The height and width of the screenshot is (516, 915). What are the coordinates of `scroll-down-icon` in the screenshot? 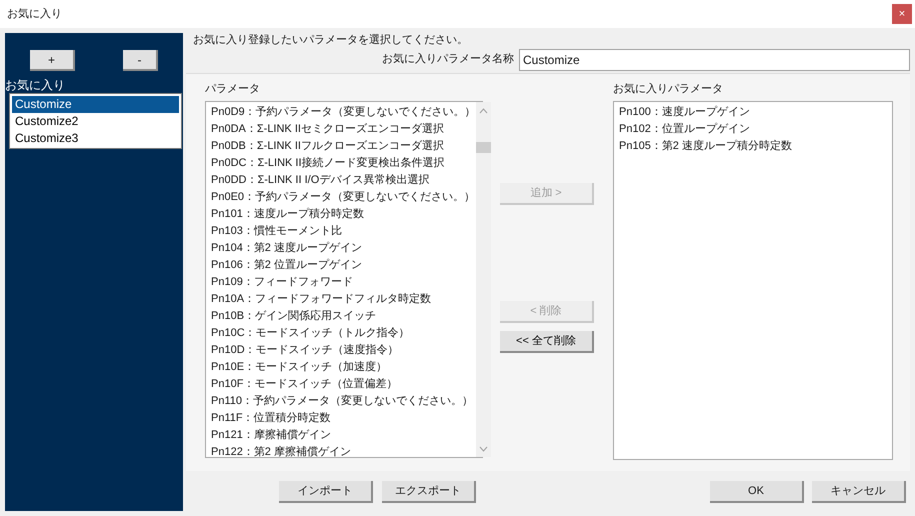 It's located at (483, 449).